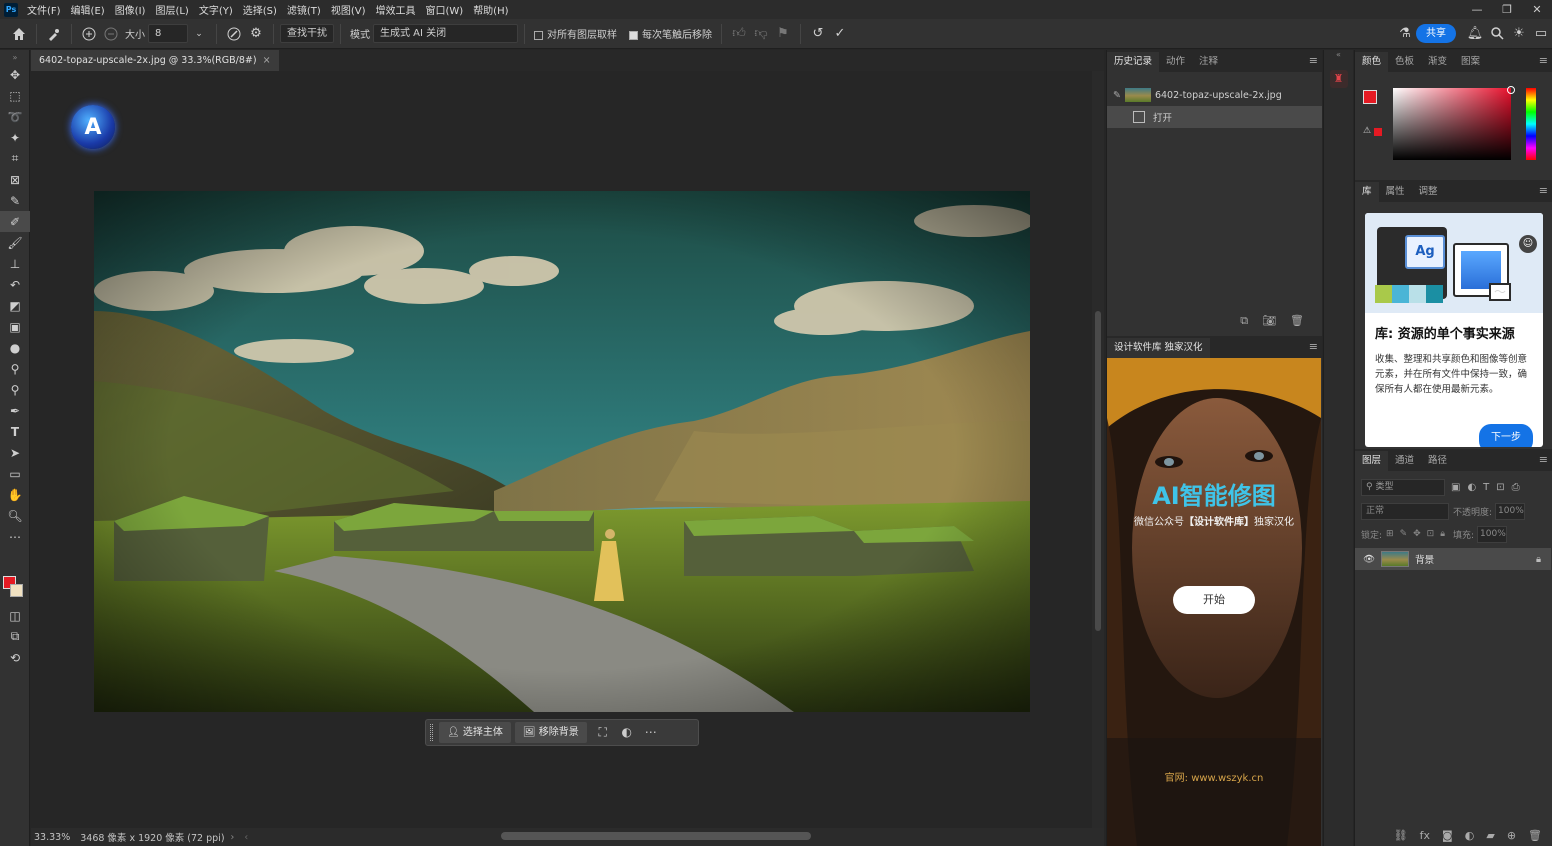 This screenshot has width=1552, height=846. I want to click on menu-filter: 滤镜(T), so click(304, 9).